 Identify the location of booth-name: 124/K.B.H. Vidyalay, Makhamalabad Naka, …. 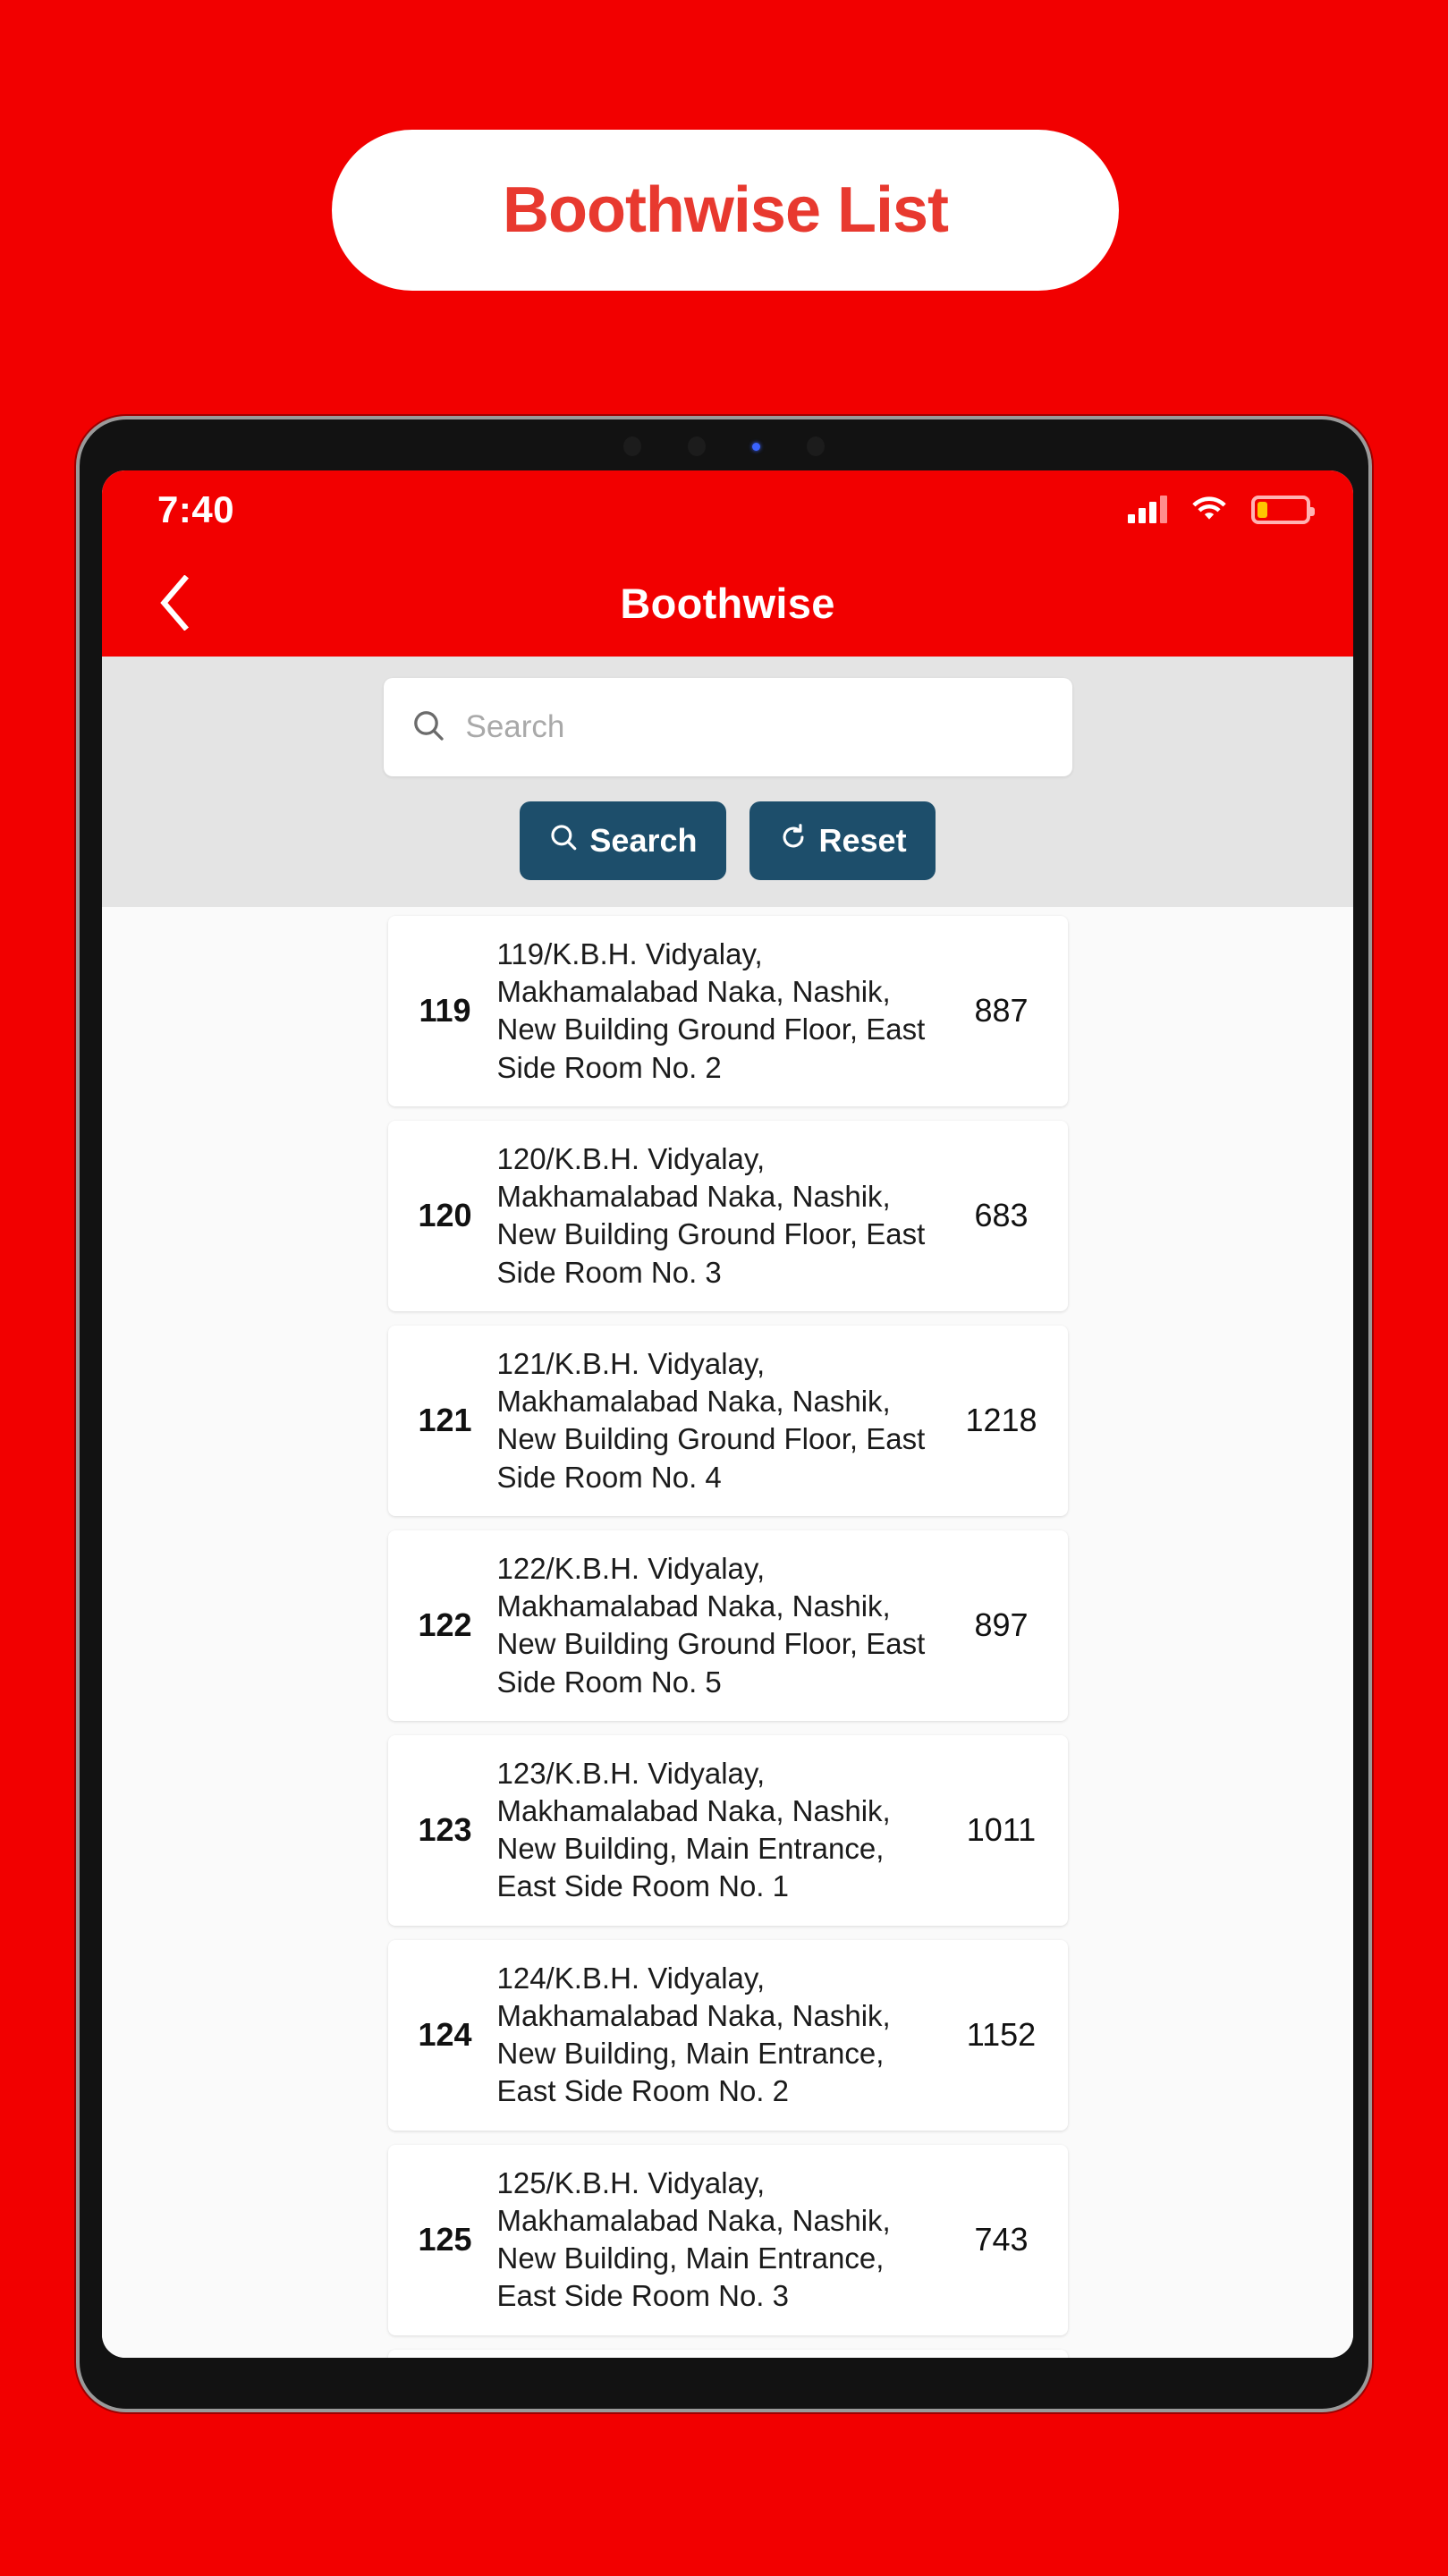
(693, 2034).